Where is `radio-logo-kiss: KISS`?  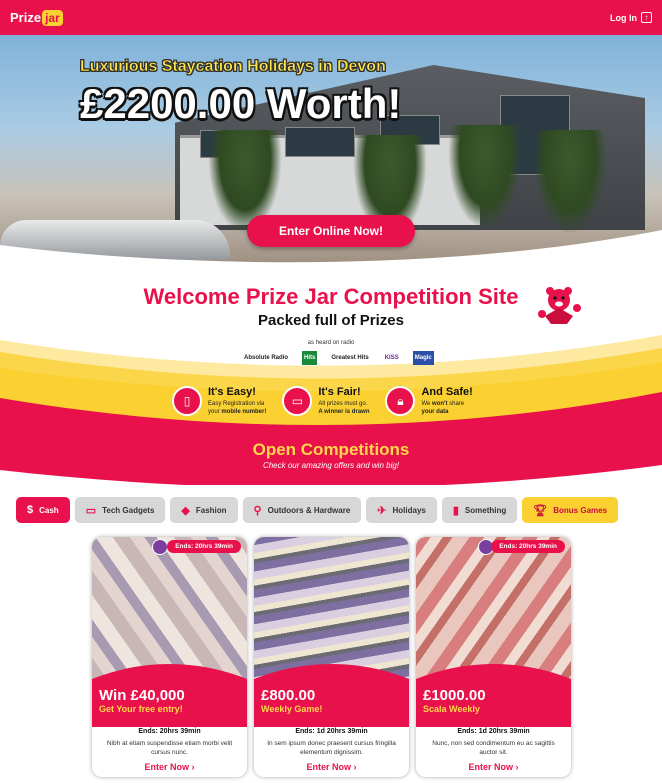 radio-logo-kiss: KISS is located at coordinates (391, 358).